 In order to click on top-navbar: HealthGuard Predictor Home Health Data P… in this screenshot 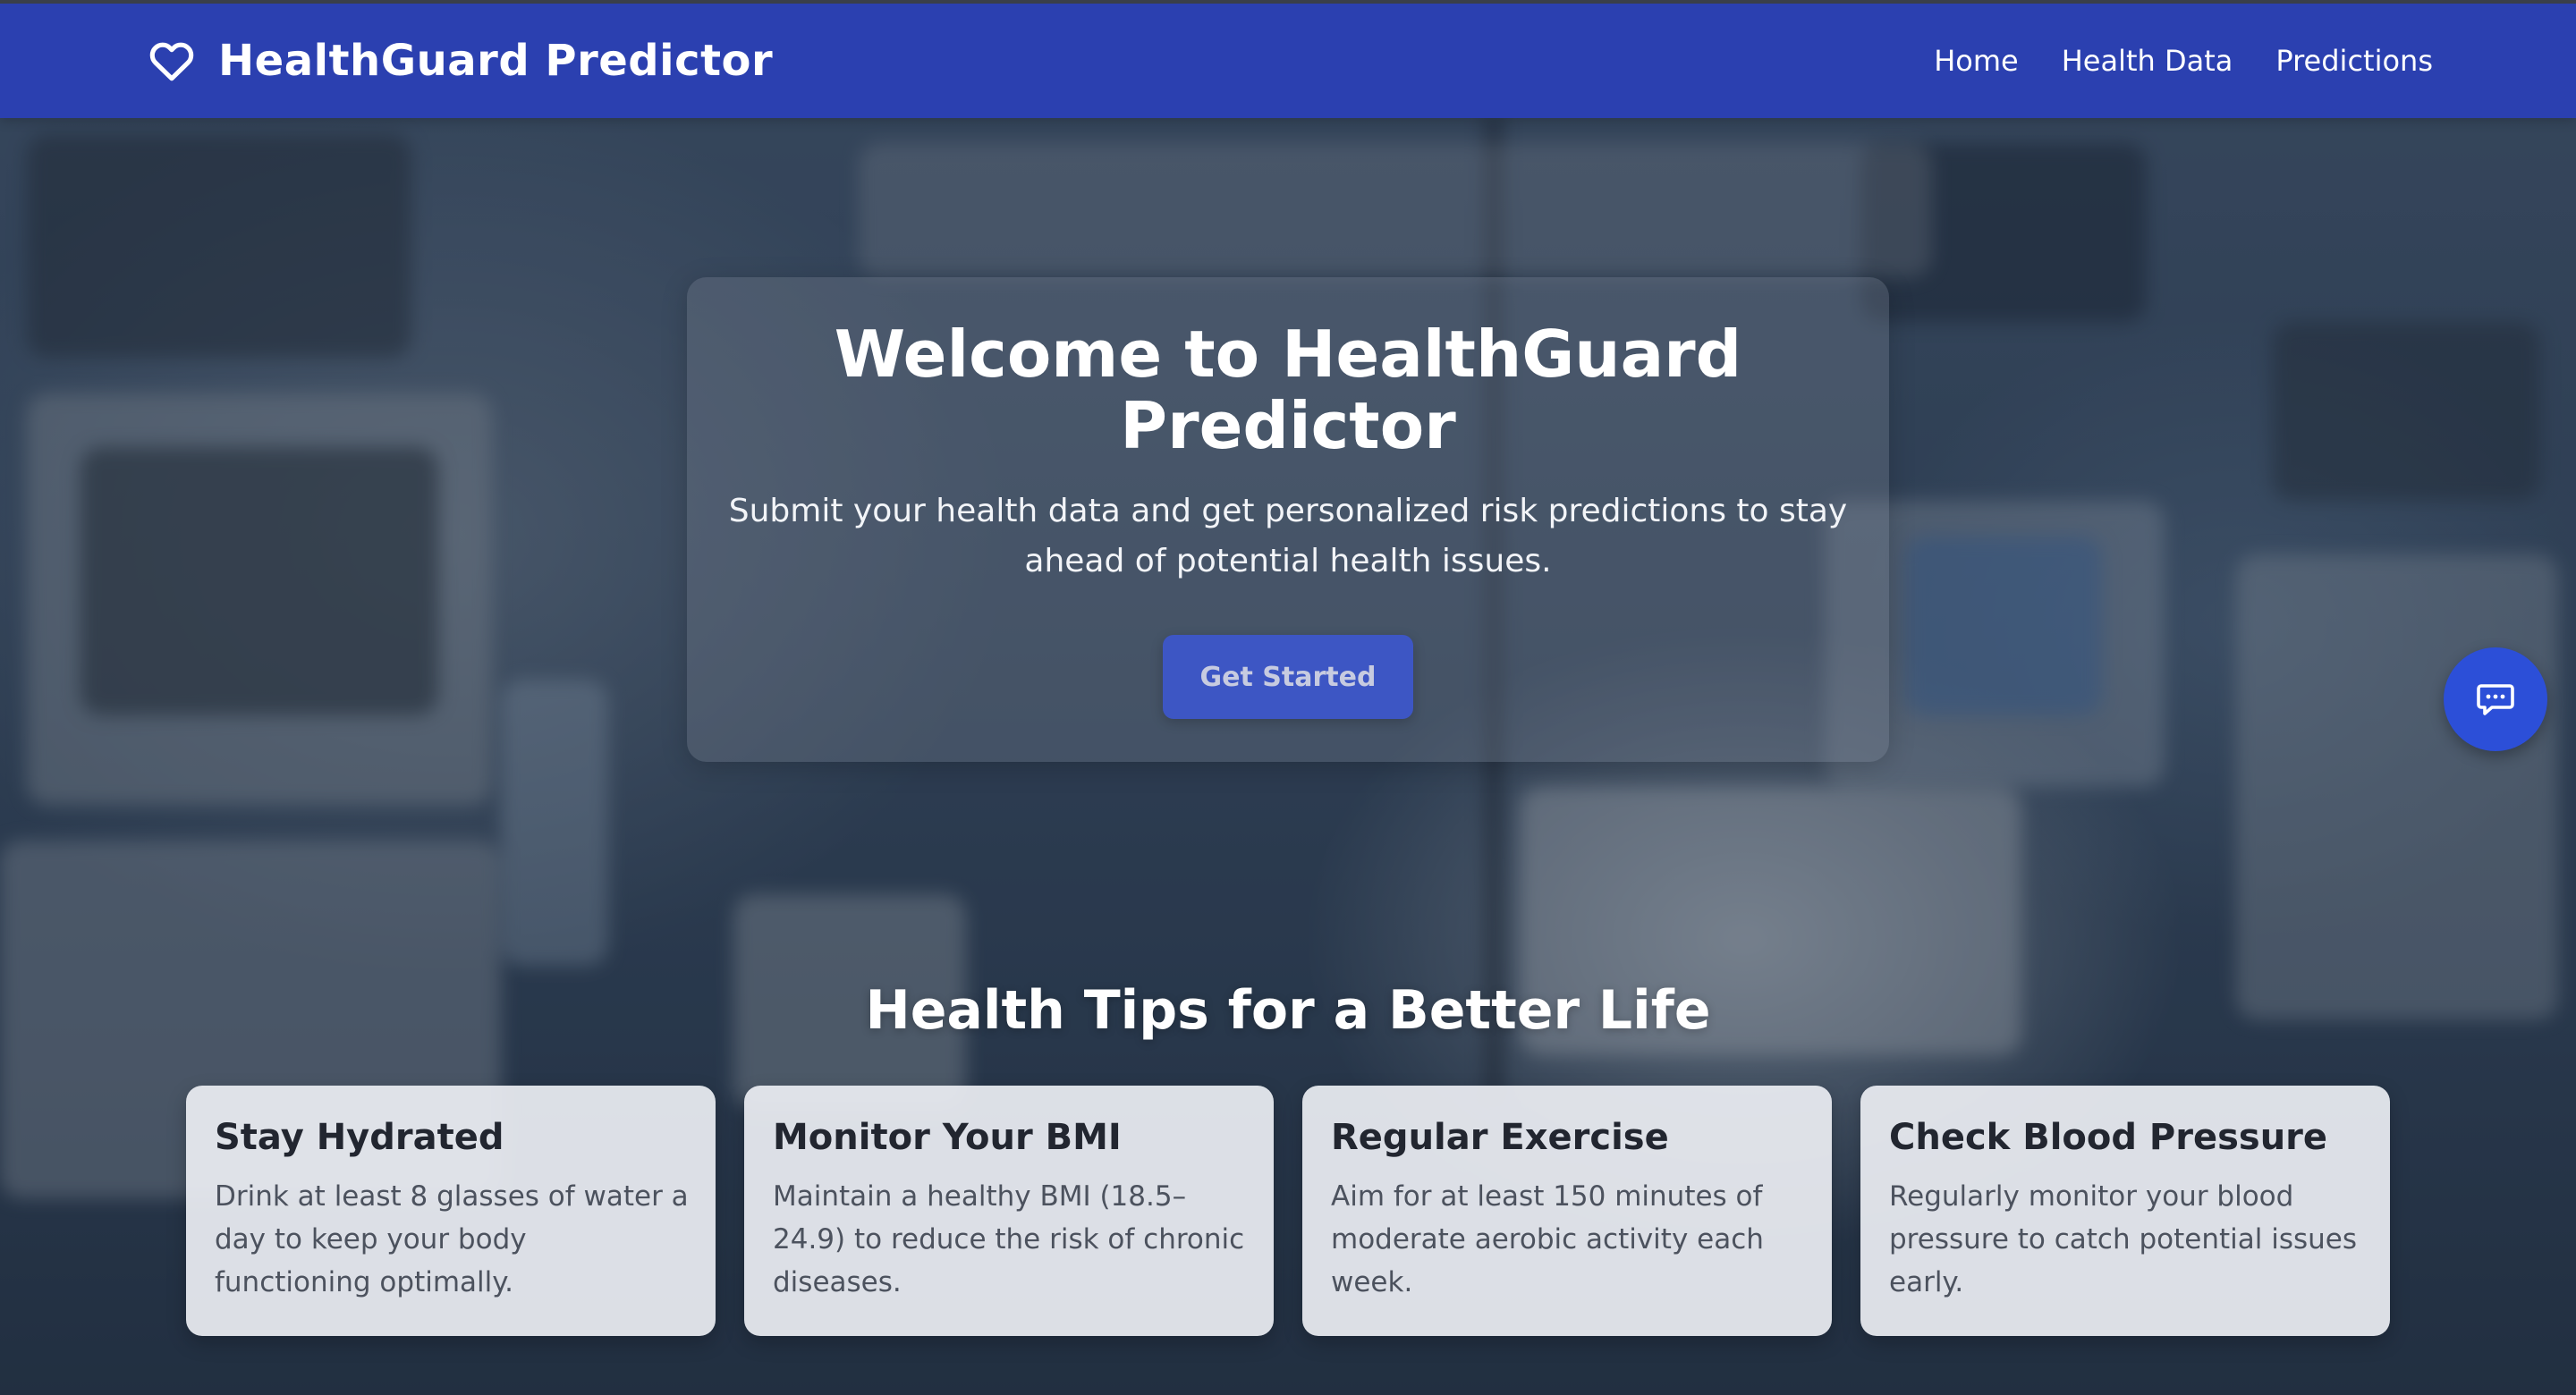, I will do `click(1288, 59)`.